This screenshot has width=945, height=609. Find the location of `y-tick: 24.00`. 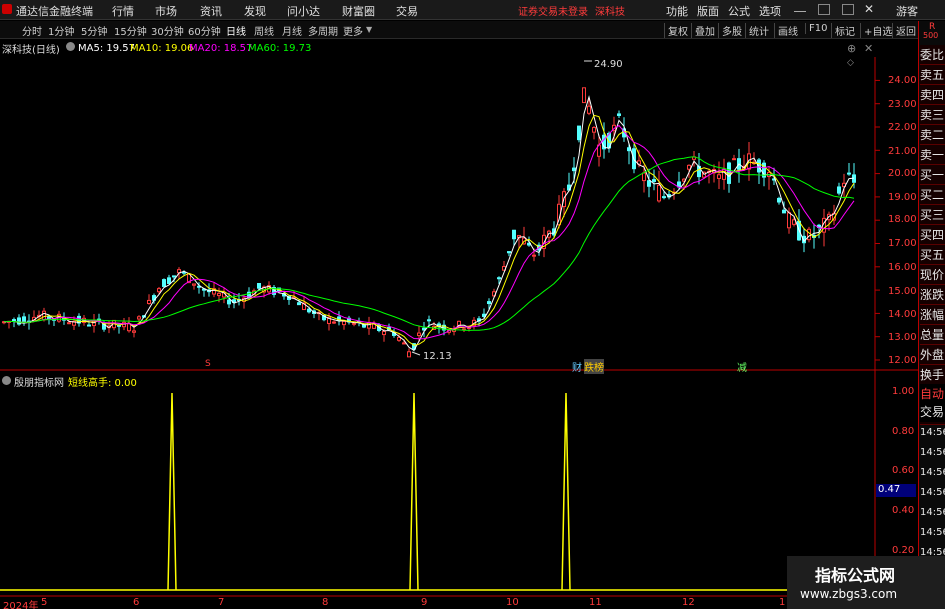

y-tick: 24.00 is located at coordinates (902, 80).